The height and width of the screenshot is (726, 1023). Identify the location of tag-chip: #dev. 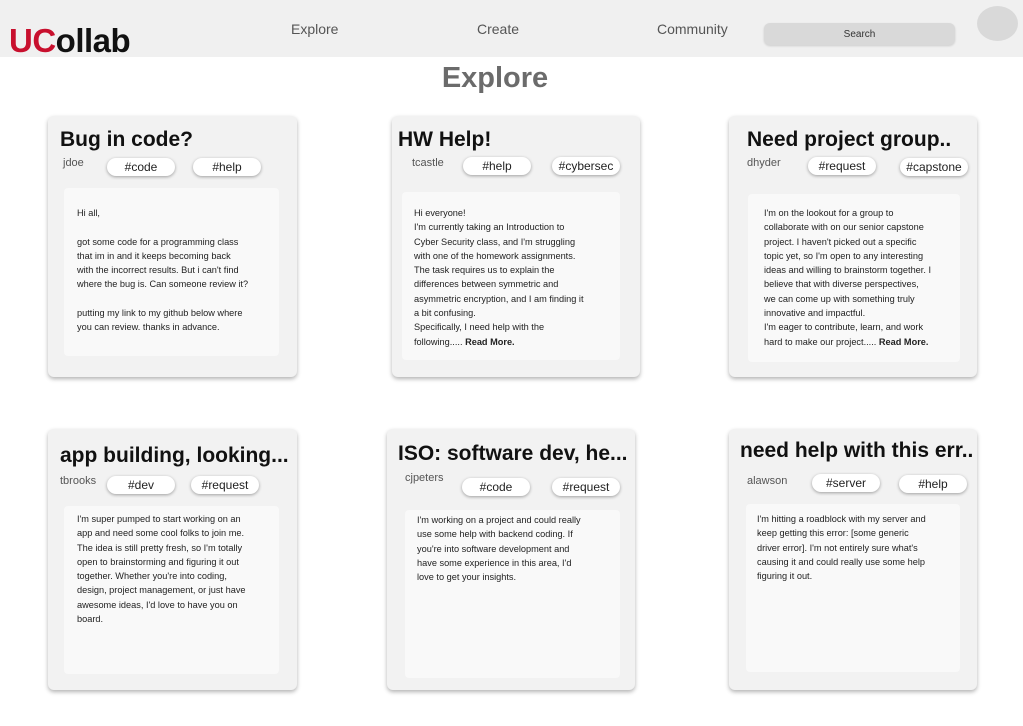
(141, 485).